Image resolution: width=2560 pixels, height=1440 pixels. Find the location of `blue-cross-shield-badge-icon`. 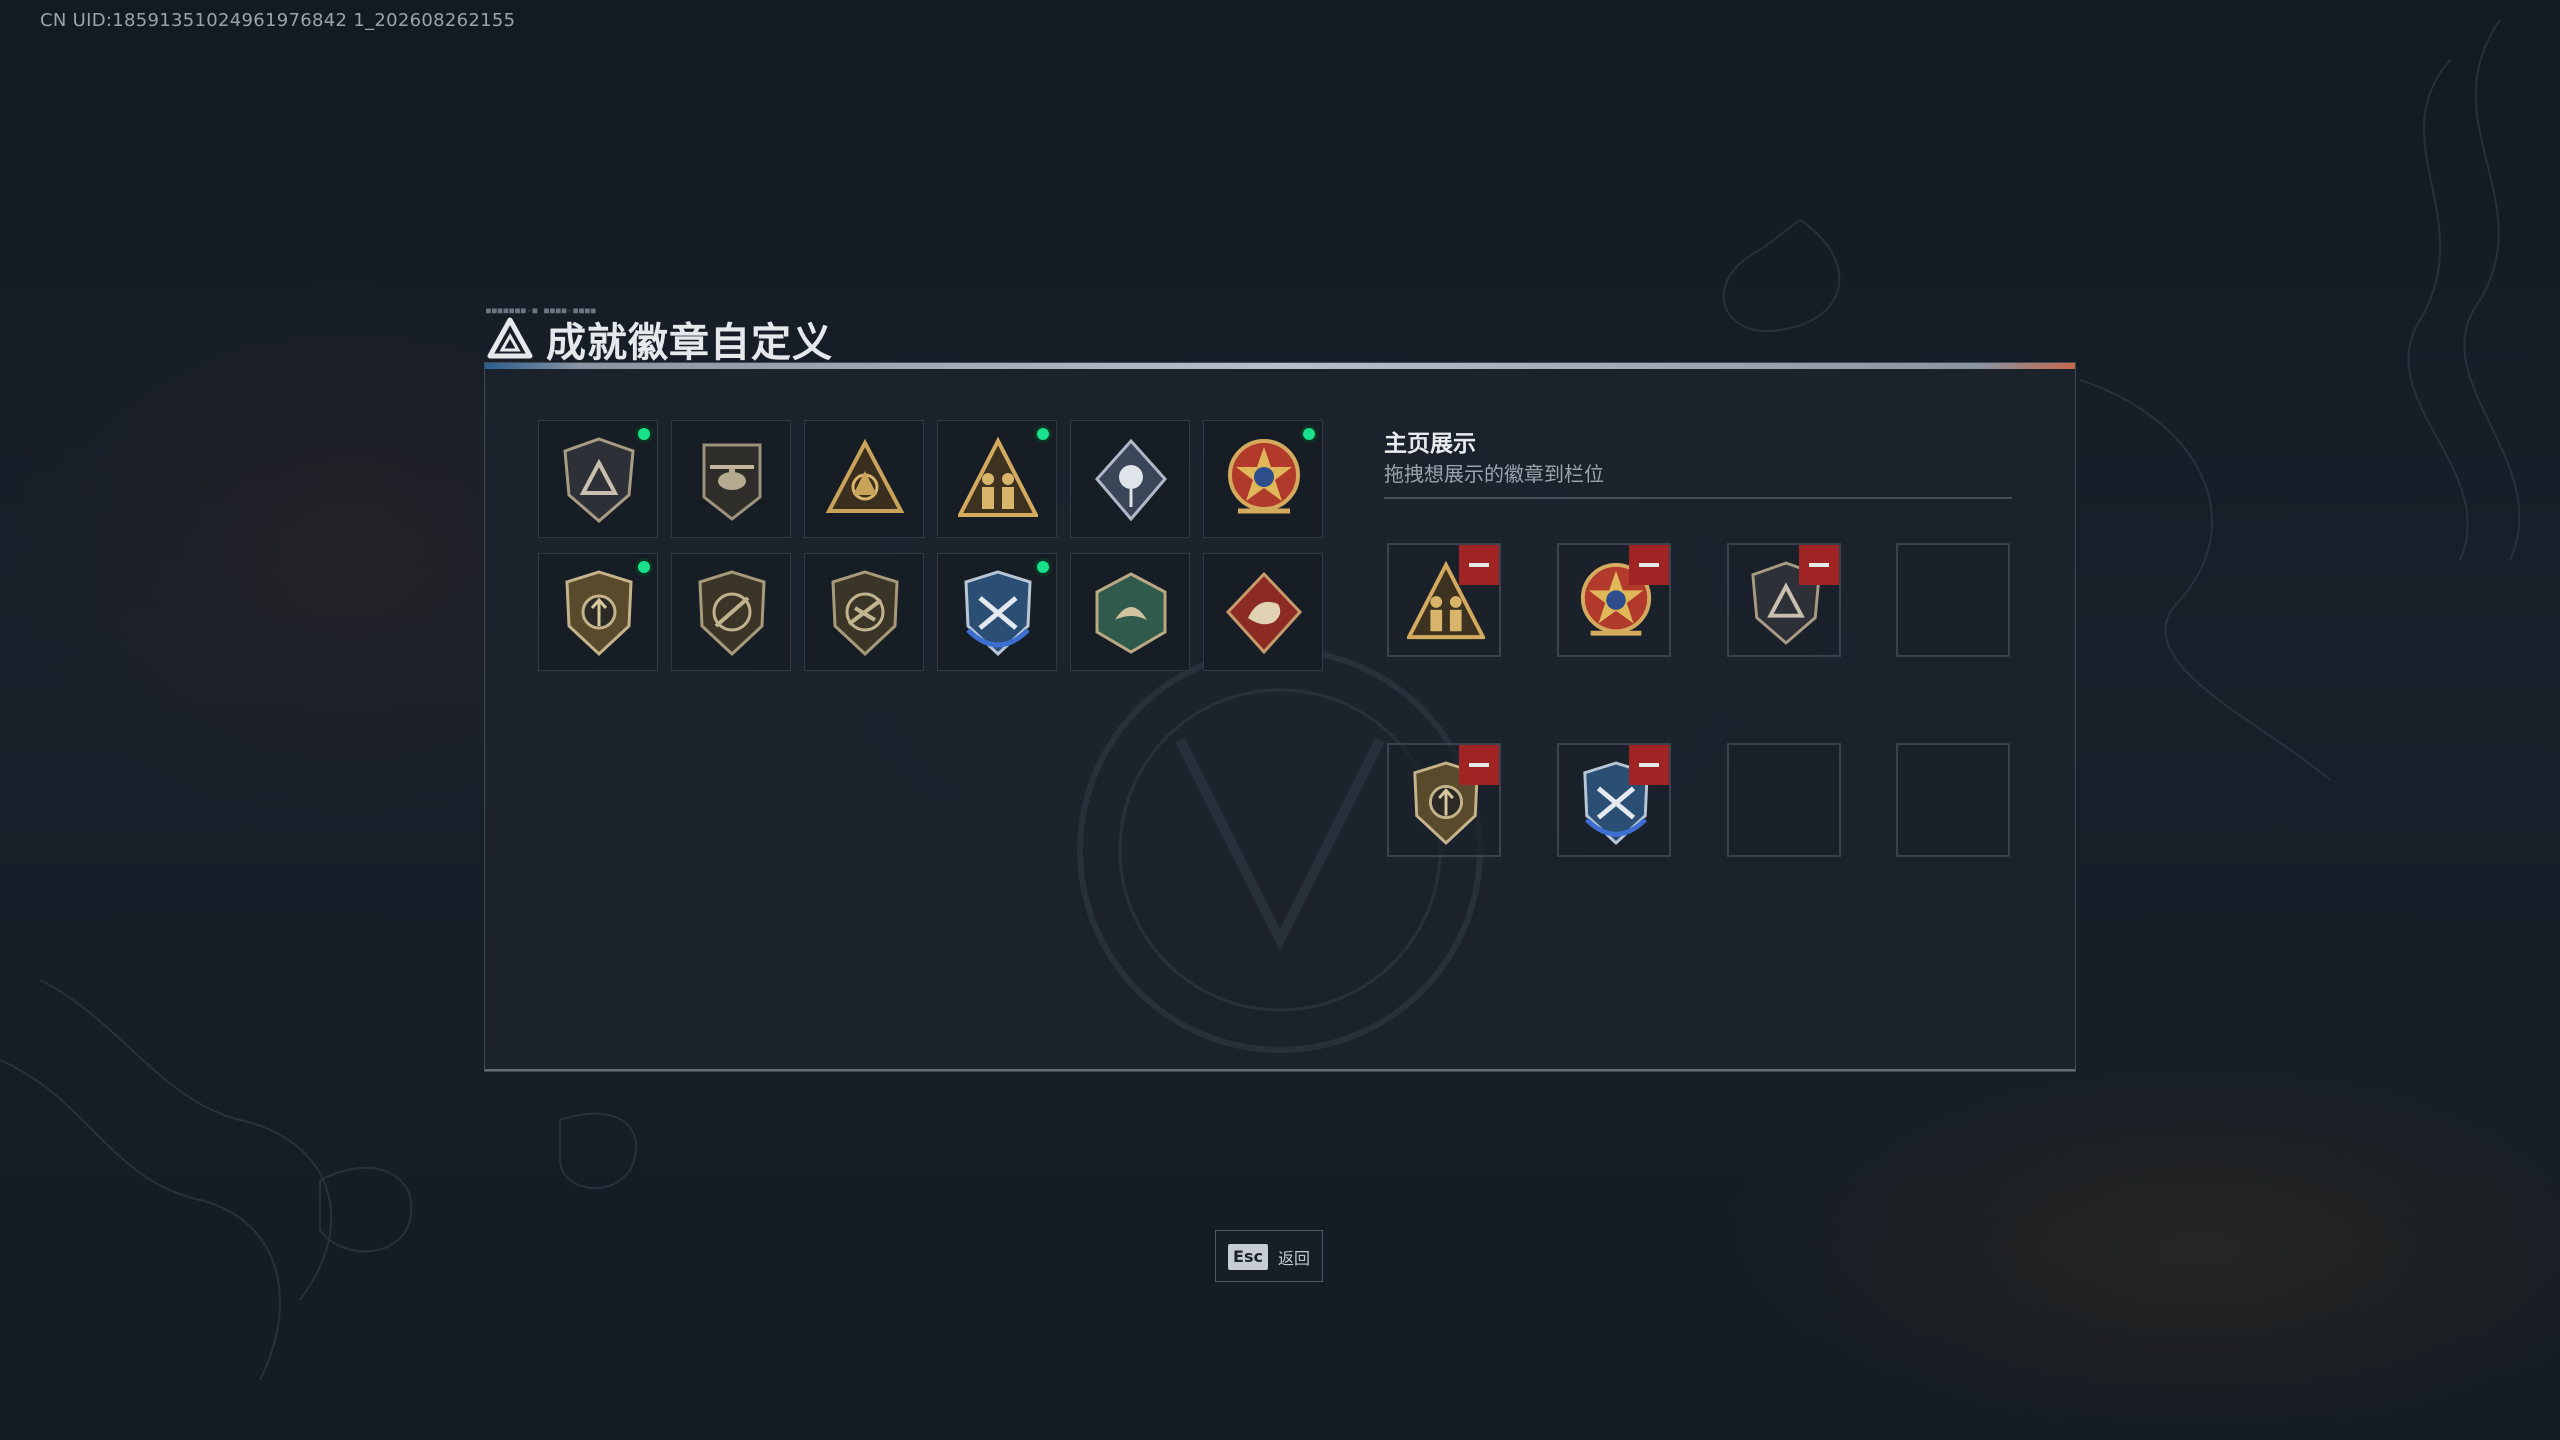

blue-cross-shield-badge-icon is located at coordinates (998, 613).